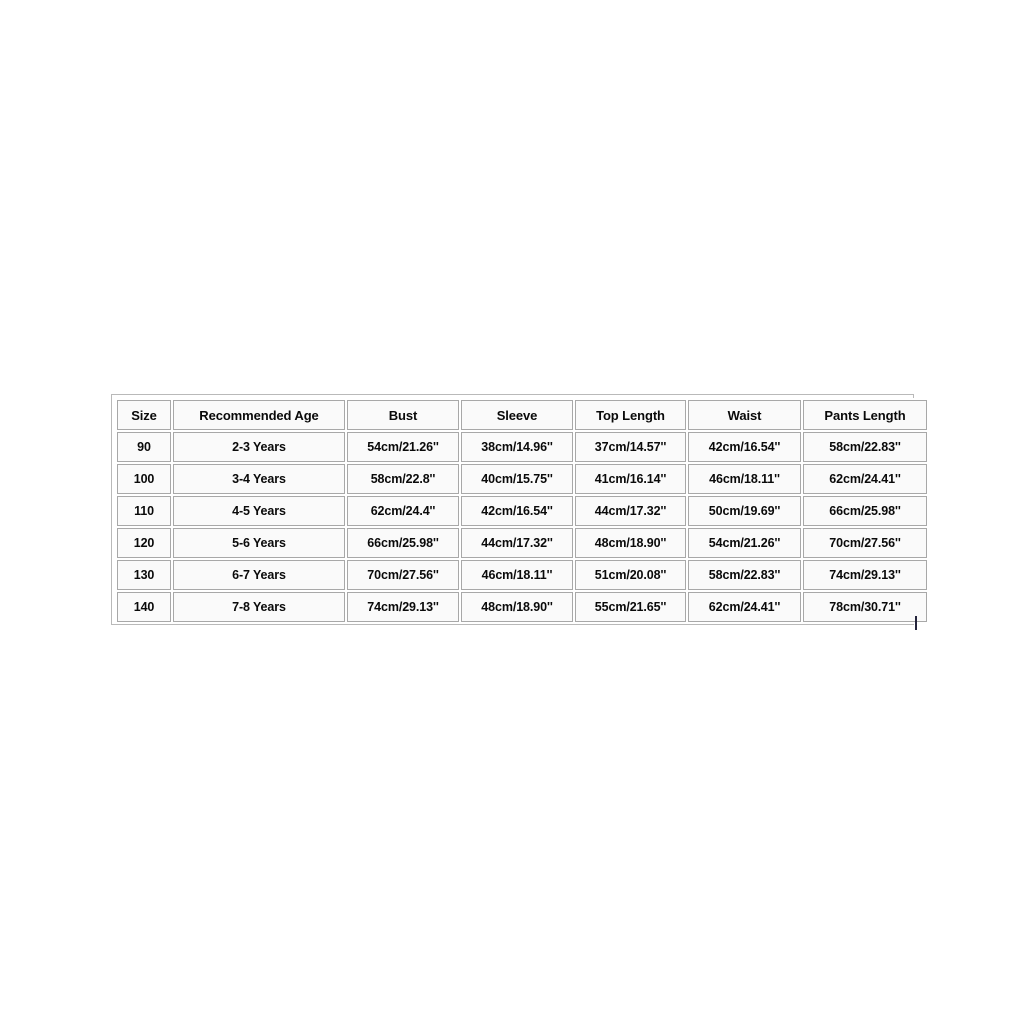 The width and height of the screenshot is (1024, 1024). I want to click on cell-bust: 66cm/25.98'', so click(403, 543).